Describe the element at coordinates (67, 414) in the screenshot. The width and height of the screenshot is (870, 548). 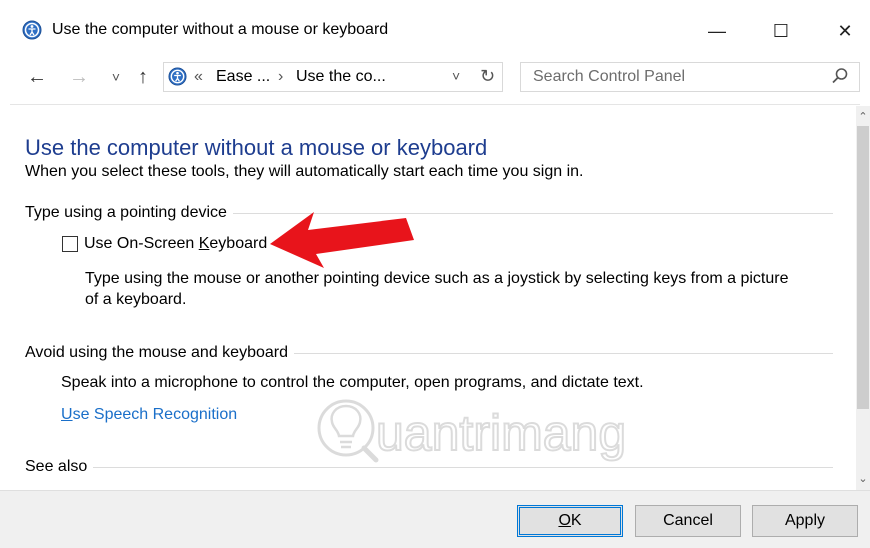
I see `access-key: U` at that location.